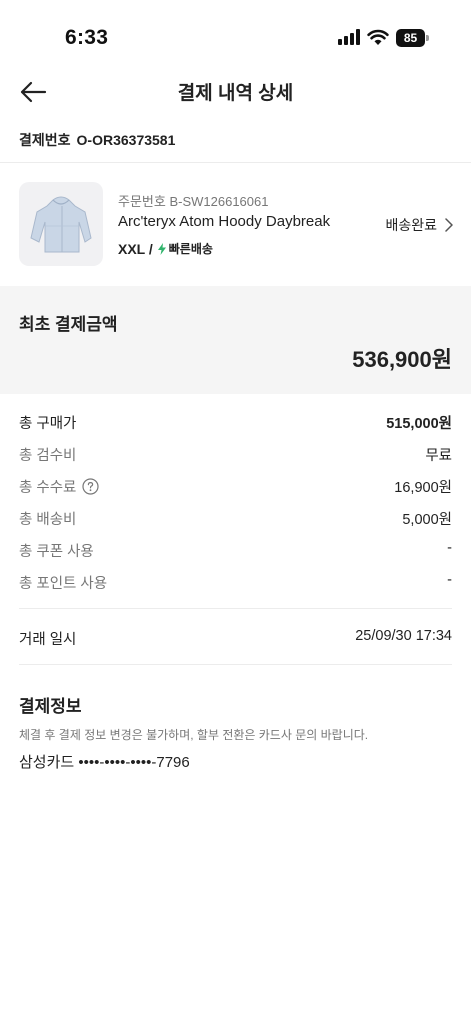 This screenshot has width=471, height=1024. Describe the element at coordinates (235, 551) in the screenshot. I see `breakdown-row-coupon: 총 쿠폰 사용 -` at that location.